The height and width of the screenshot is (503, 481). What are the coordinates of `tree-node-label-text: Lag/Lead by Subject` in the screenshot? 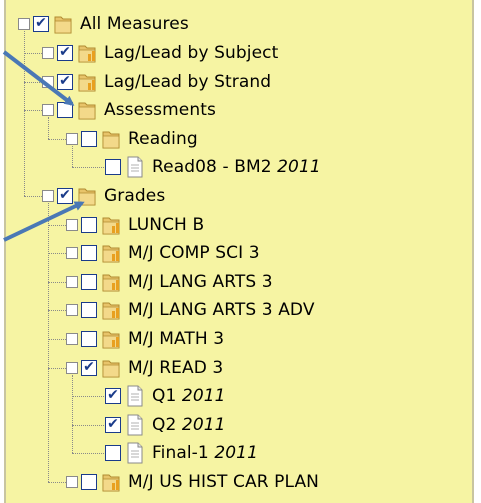 It's located at (191, 52).